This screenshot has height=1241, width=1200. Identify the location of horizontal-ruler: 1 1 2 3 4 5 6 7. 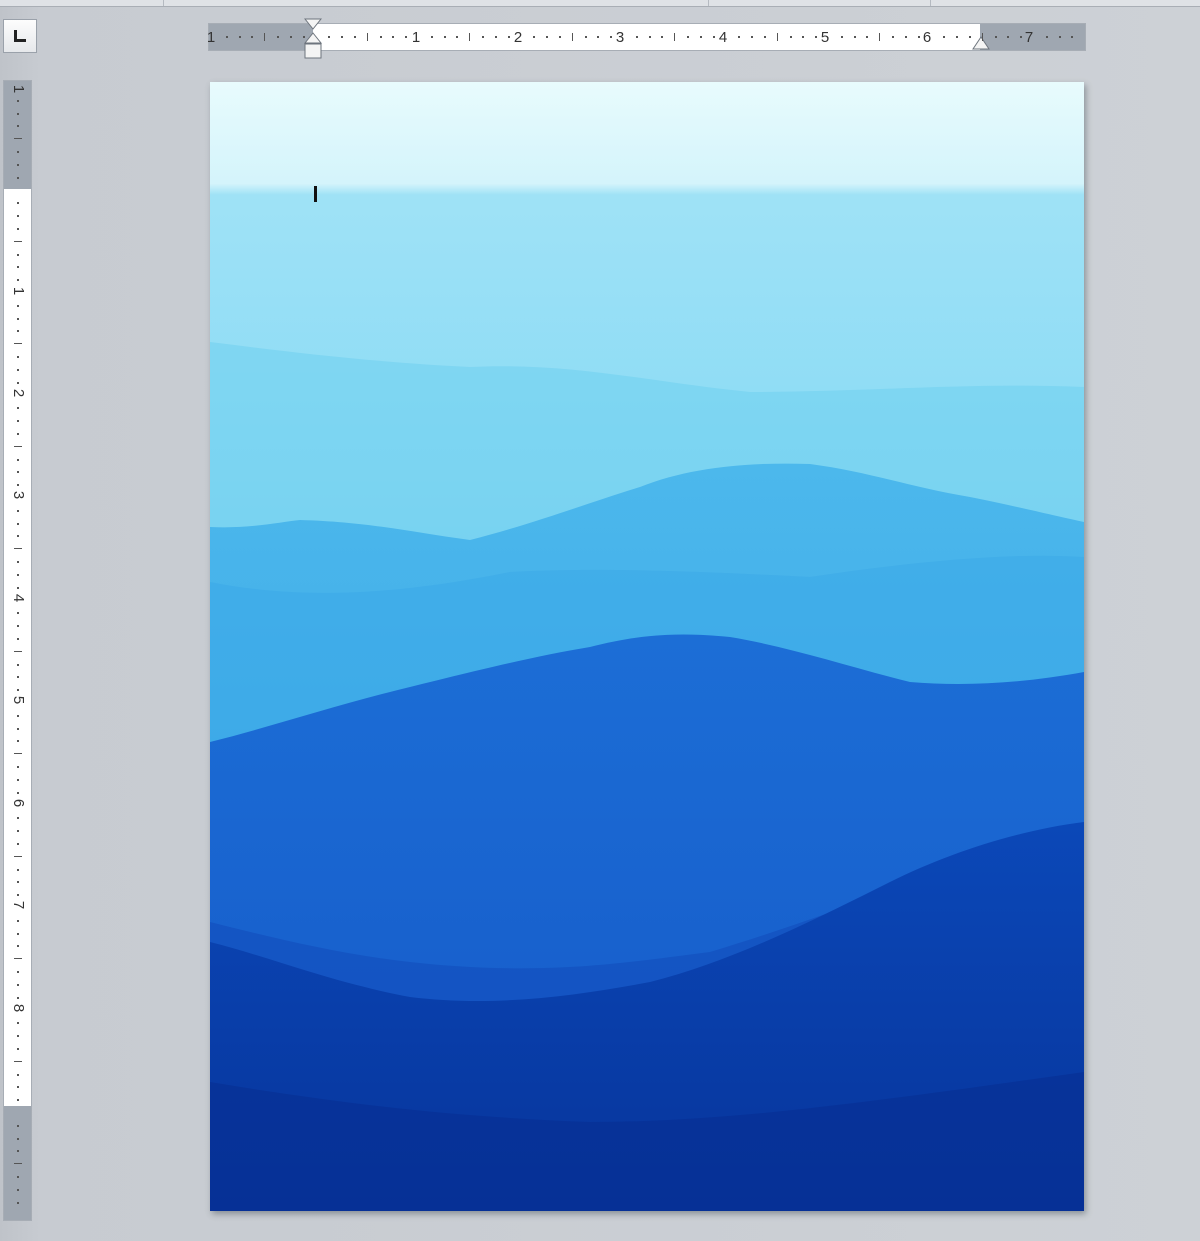
(646, 38).